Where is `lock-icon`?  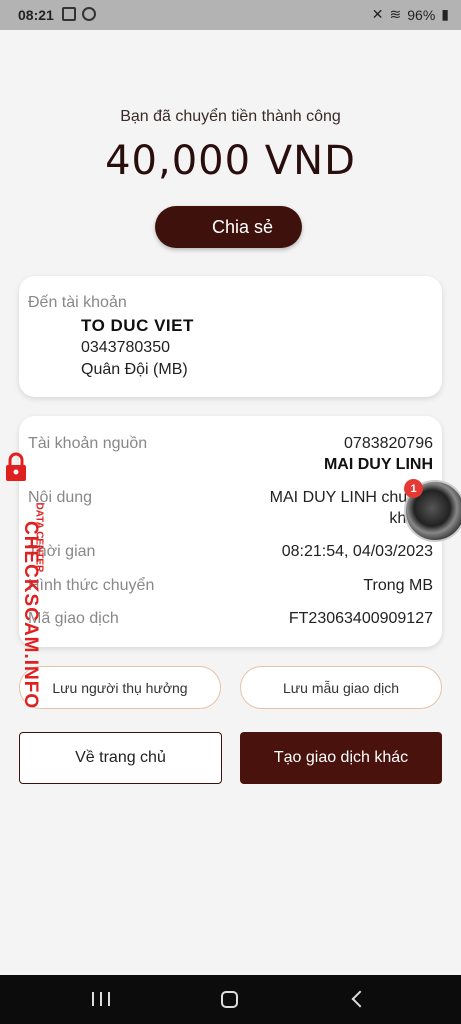 lock-icon is located at coordinates (16, 466).